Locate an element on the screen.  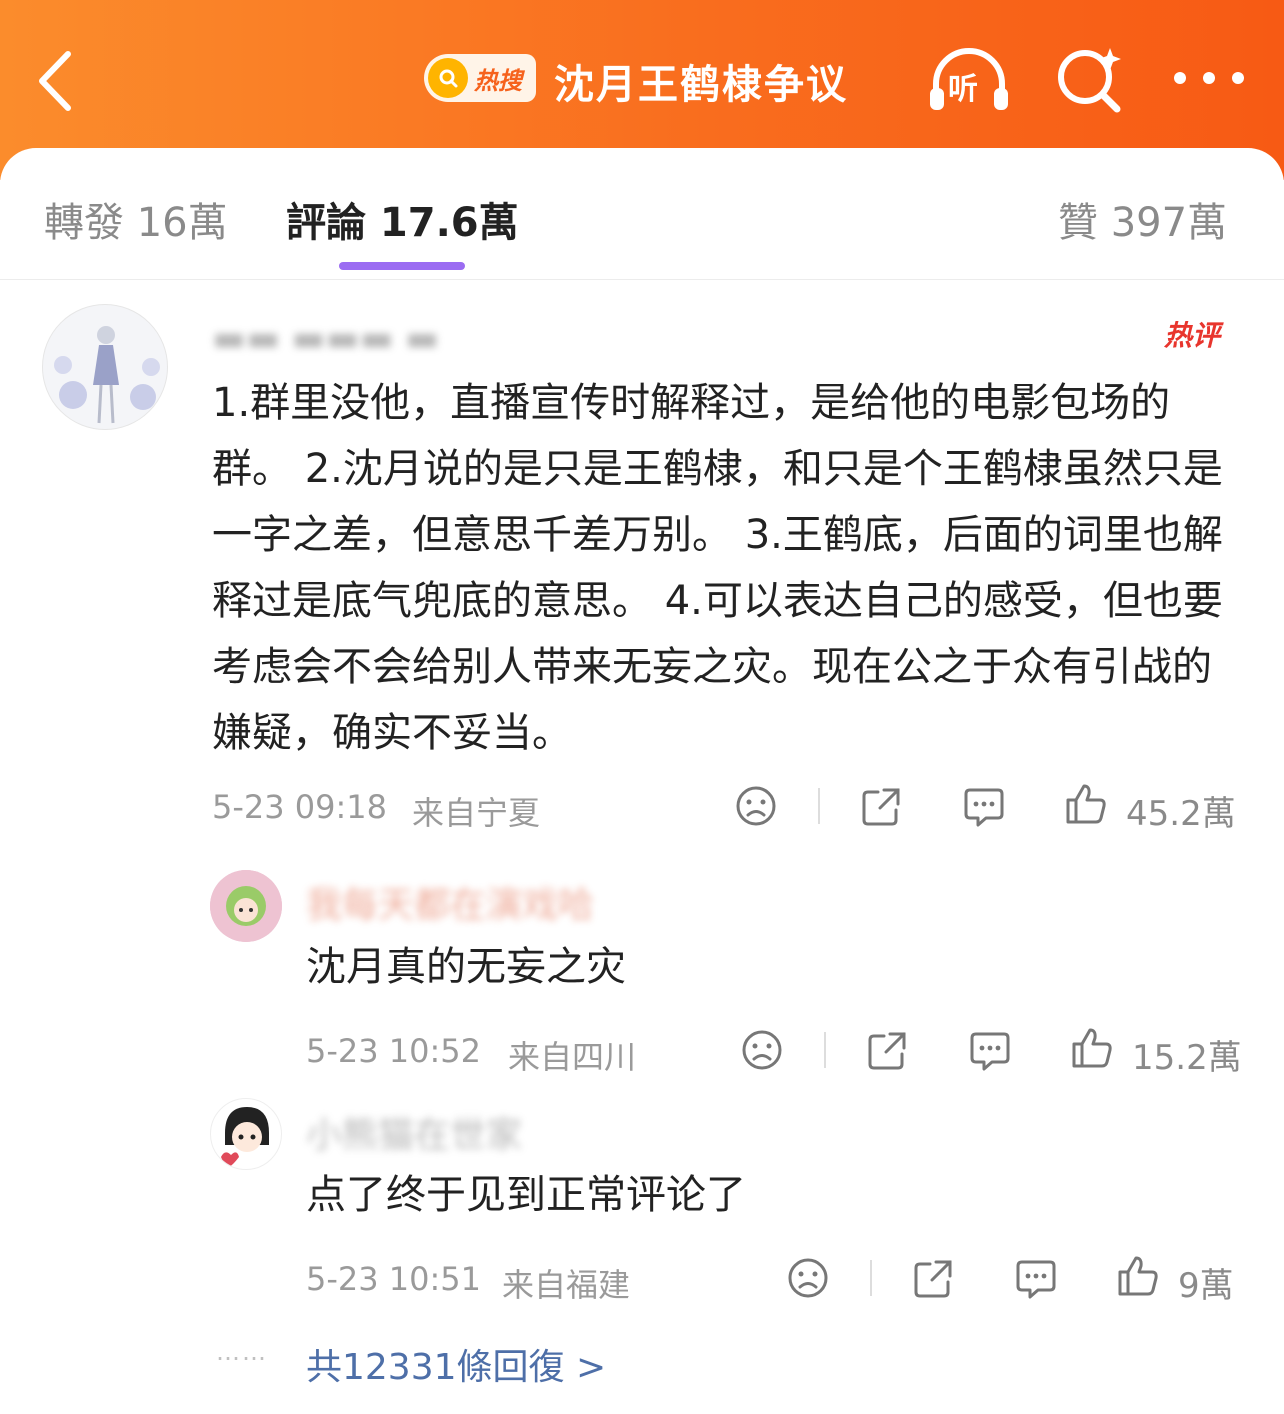
reply-time: 5-23 10:52 is located at coordinates (394, 1051).